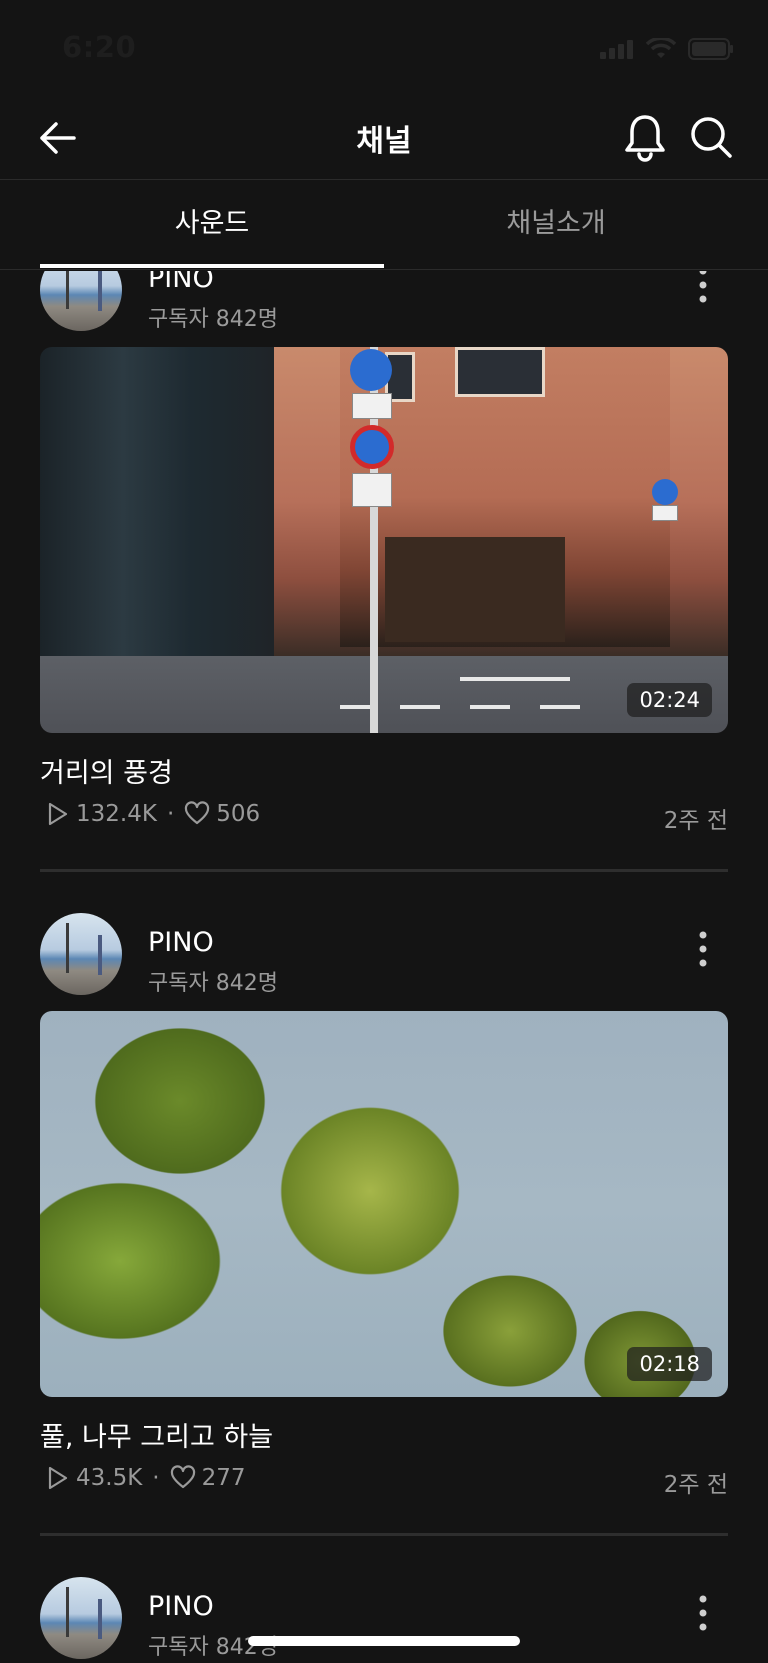  I want to click on cellular-signal-icon, so click(616, 49).